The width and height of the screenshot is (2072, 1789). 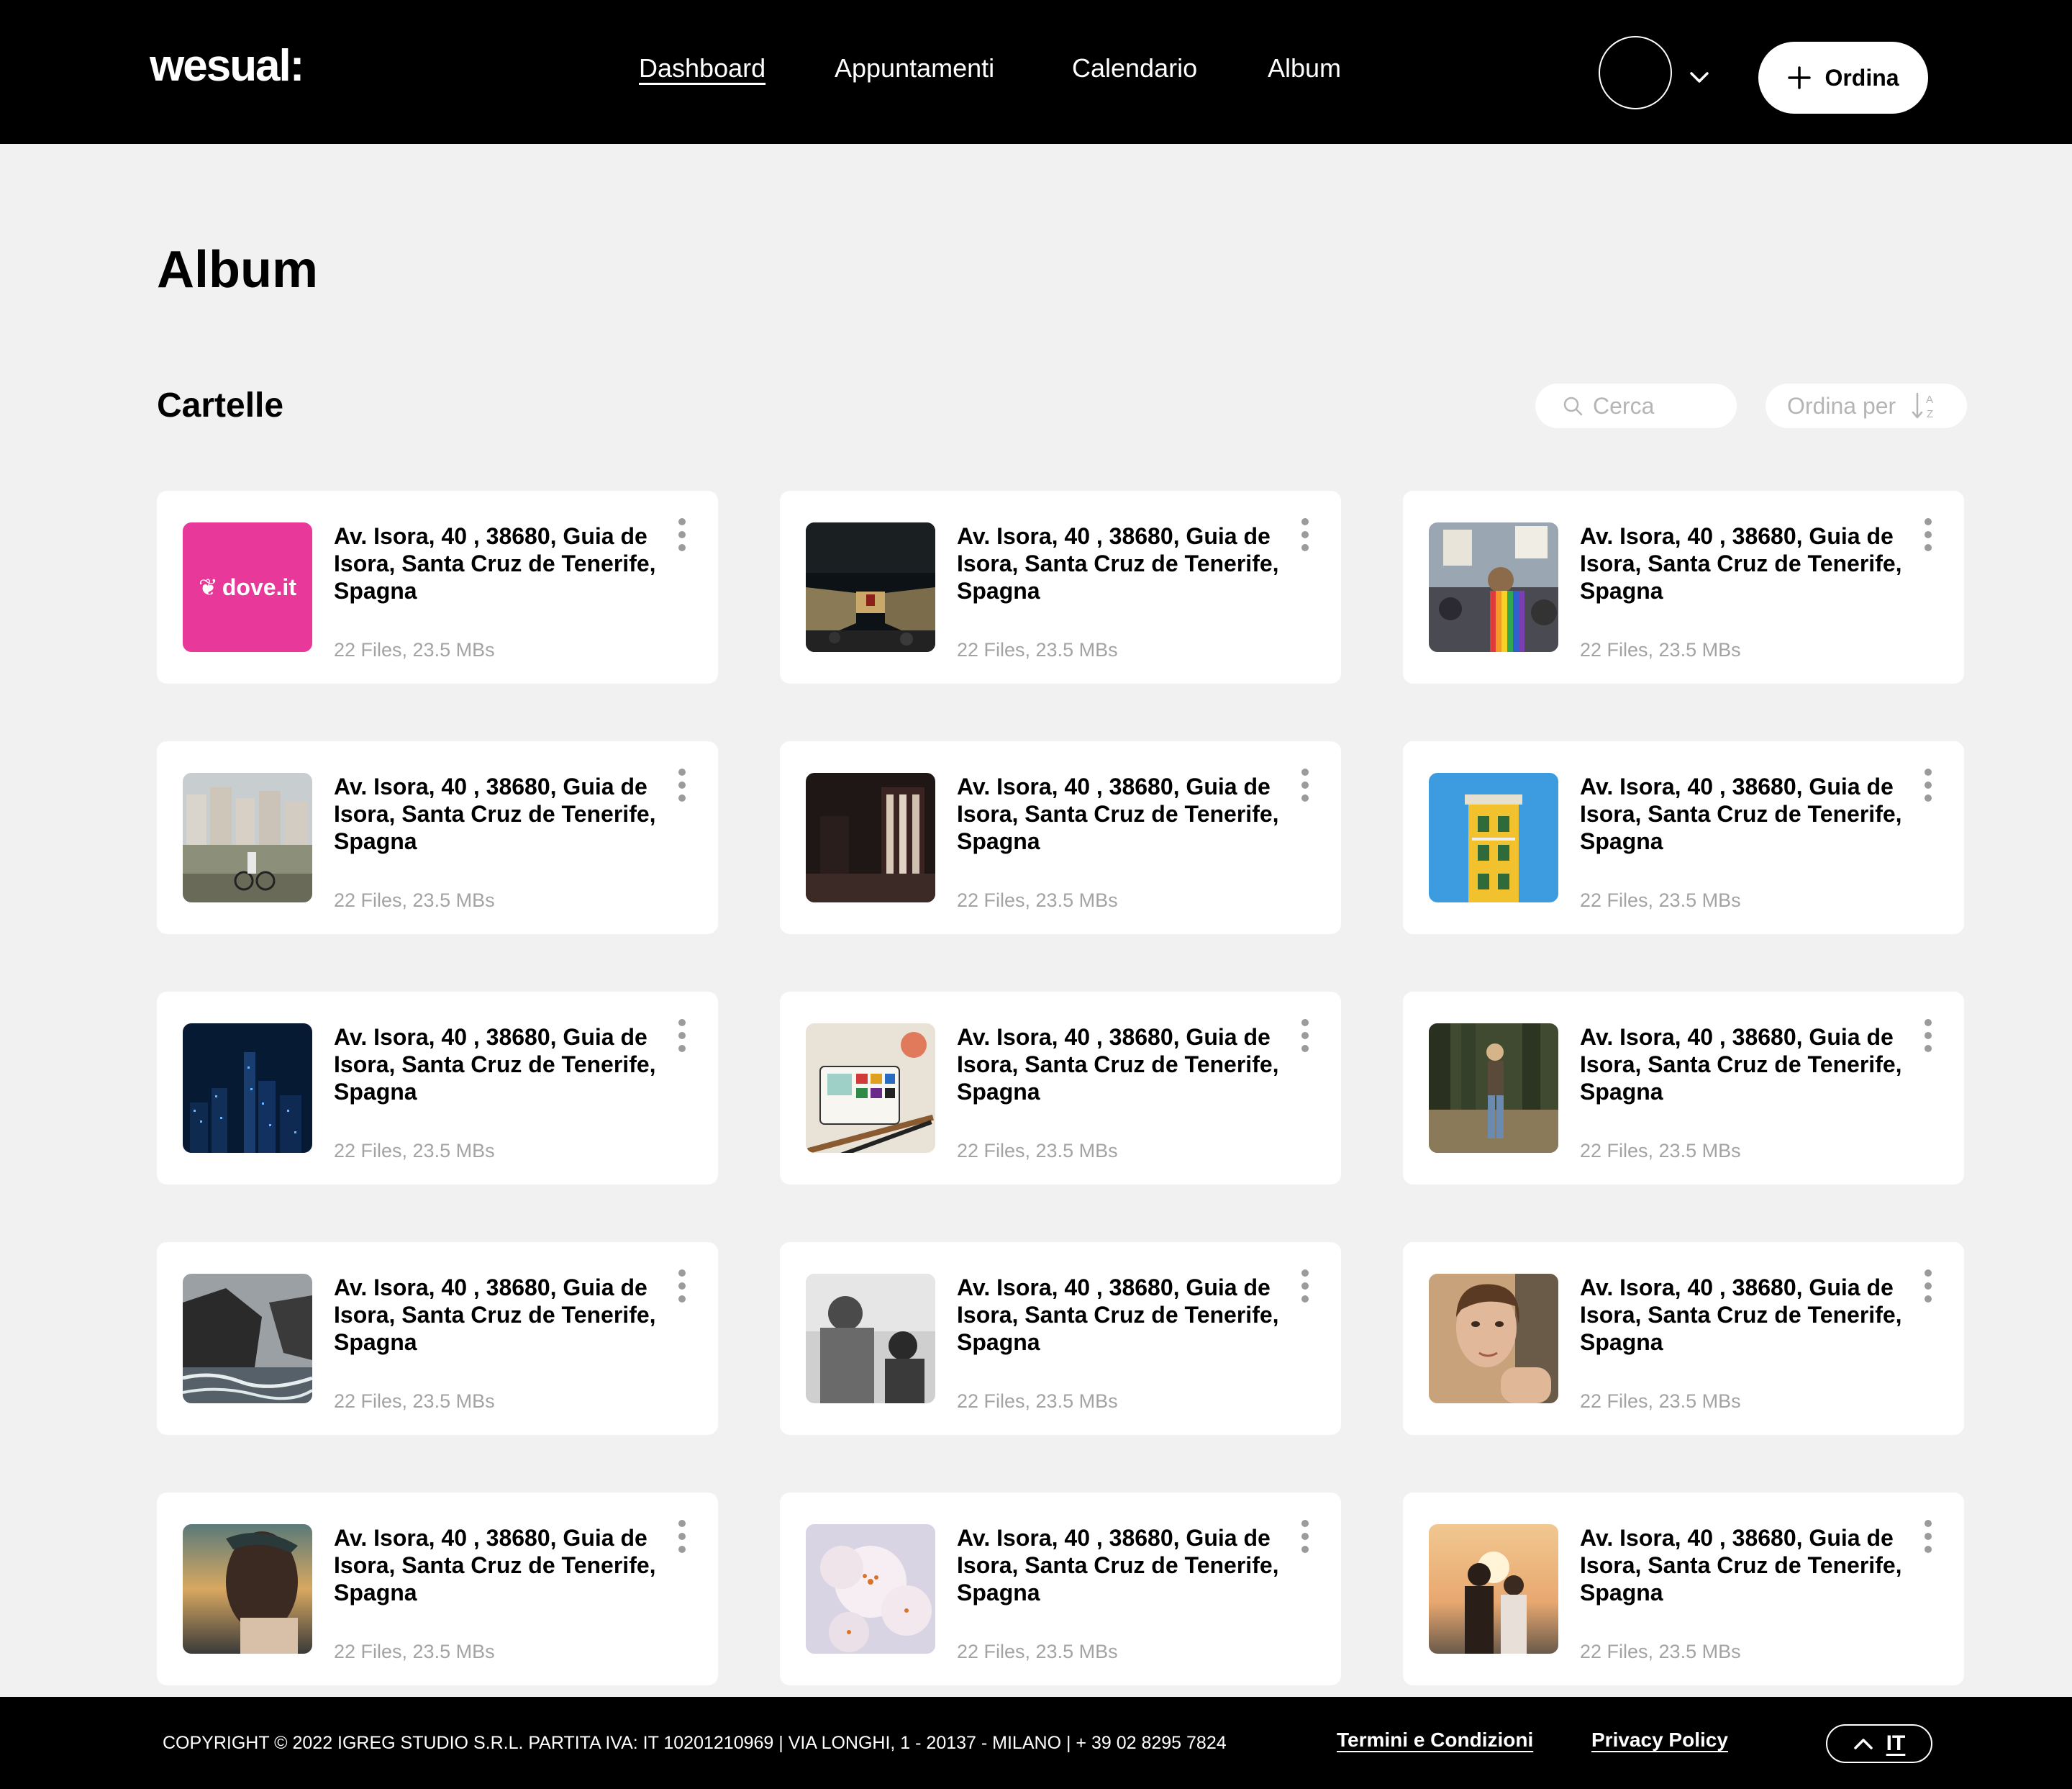 I want to click on sort-button: Ordina per A Z, so click(x=1867, y=406).